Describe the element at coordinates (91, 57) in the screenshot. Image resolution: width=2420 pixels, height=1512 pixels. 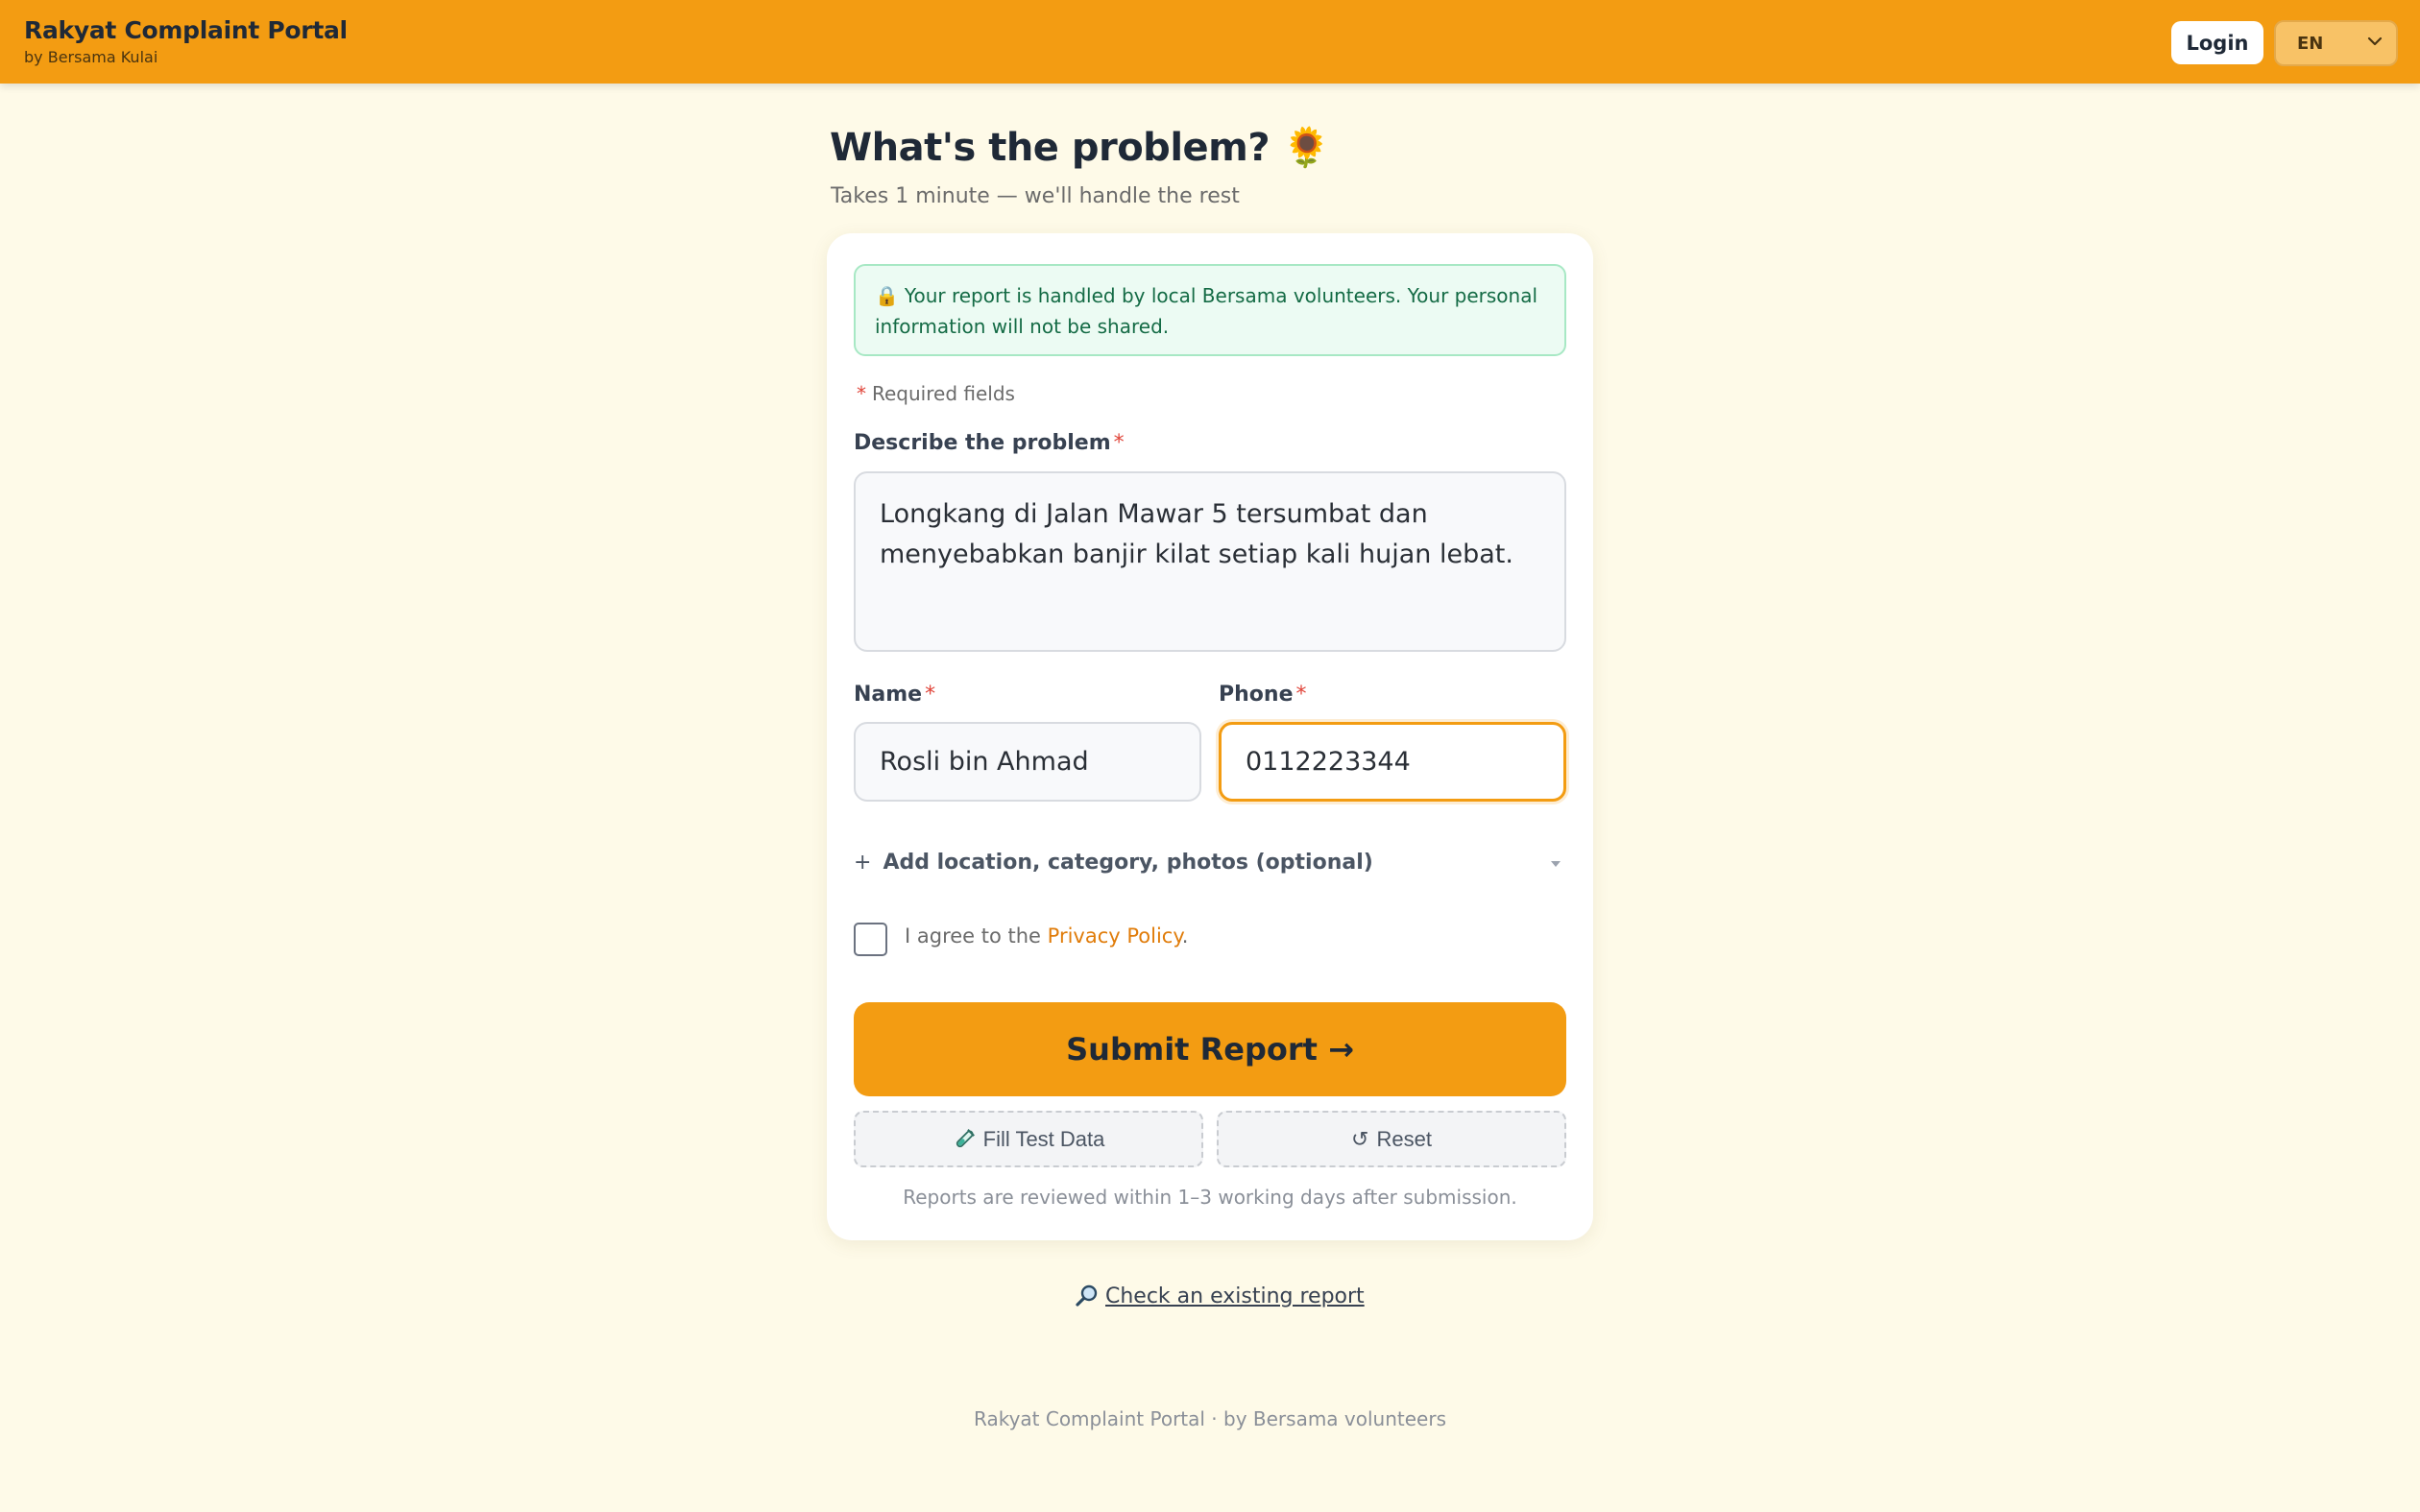
I see `app-subtitle: by Bersama Kulai` at that location.